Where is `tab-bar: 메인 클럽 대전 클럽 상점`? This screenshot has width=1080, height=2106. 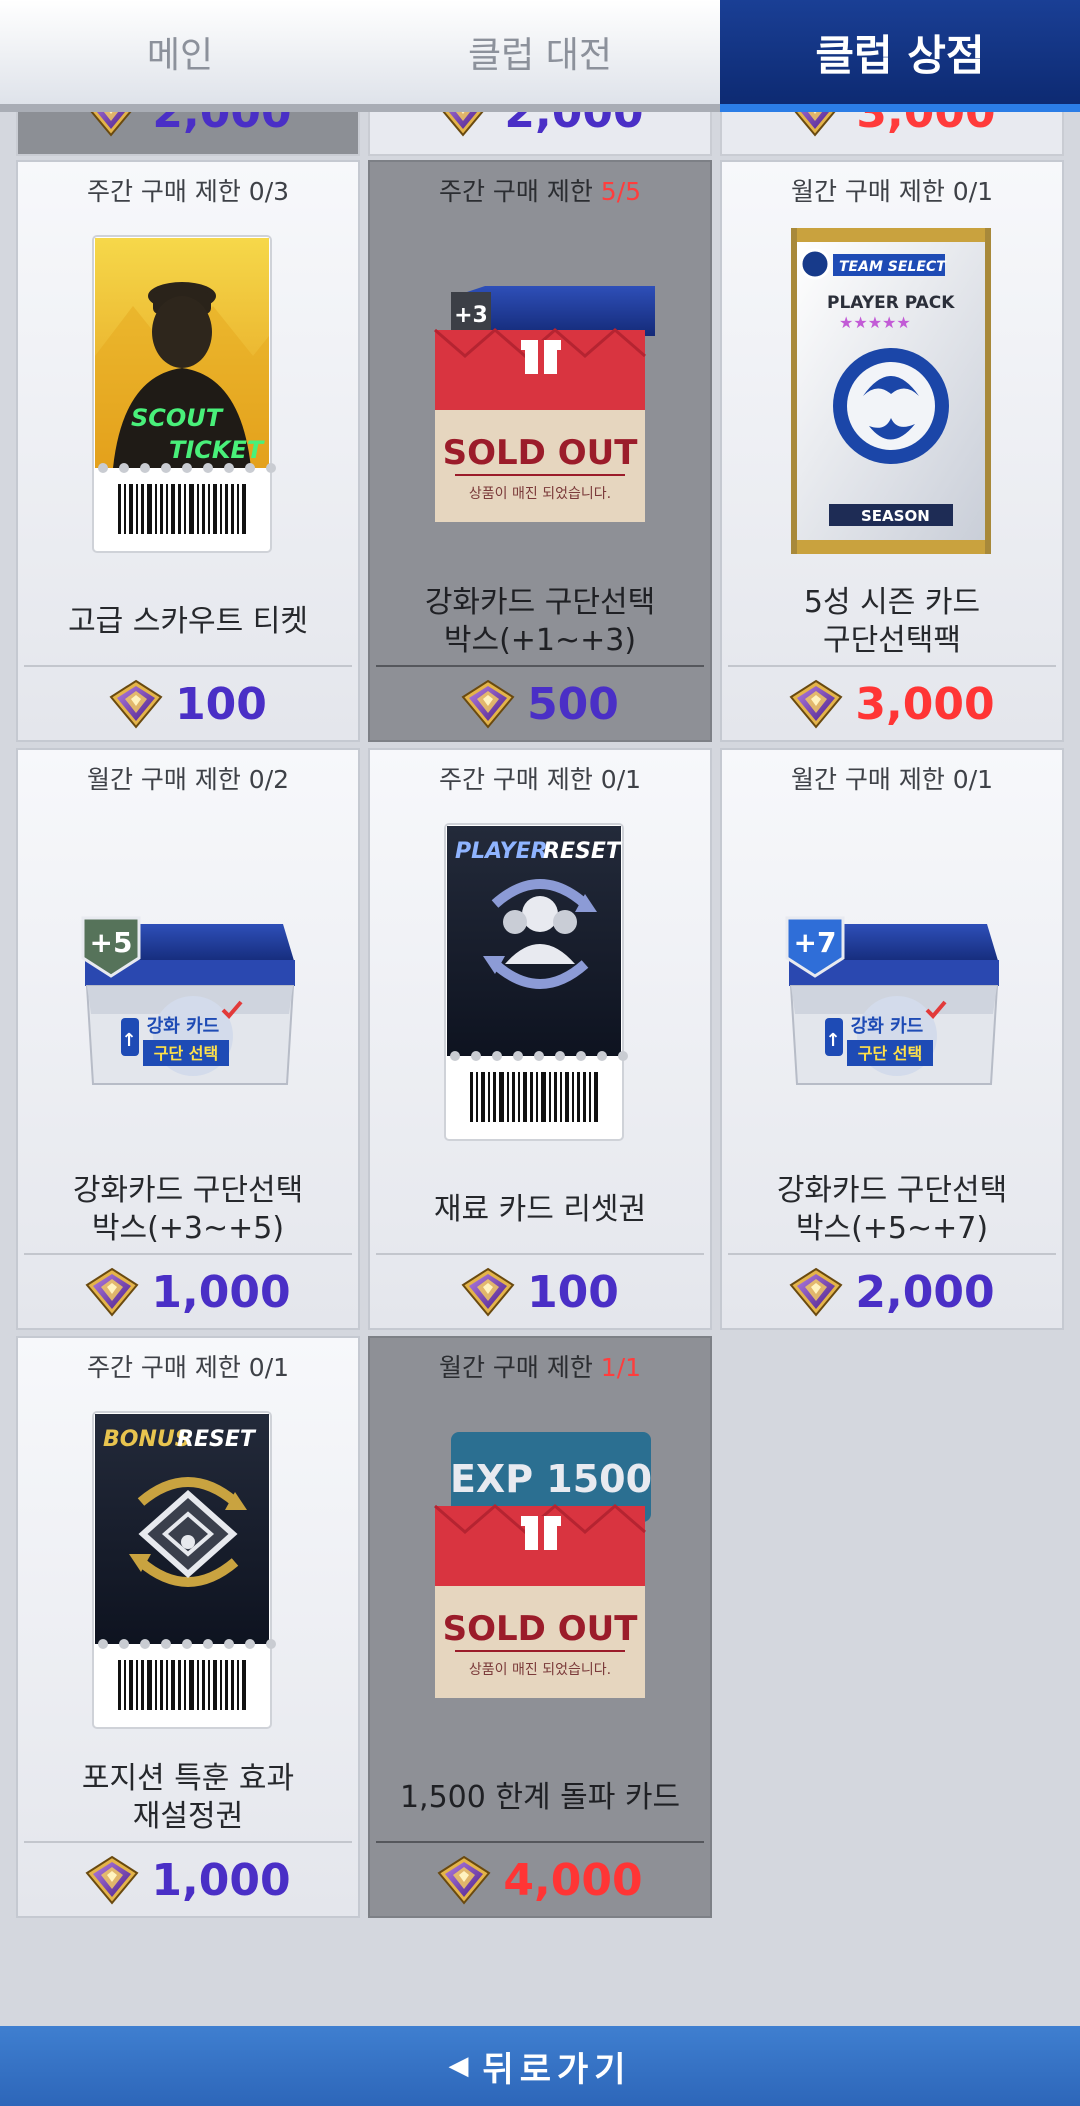
tab-bar: 메인 클럽 대전 클럽 상점 is located at coordinates (540, 56).